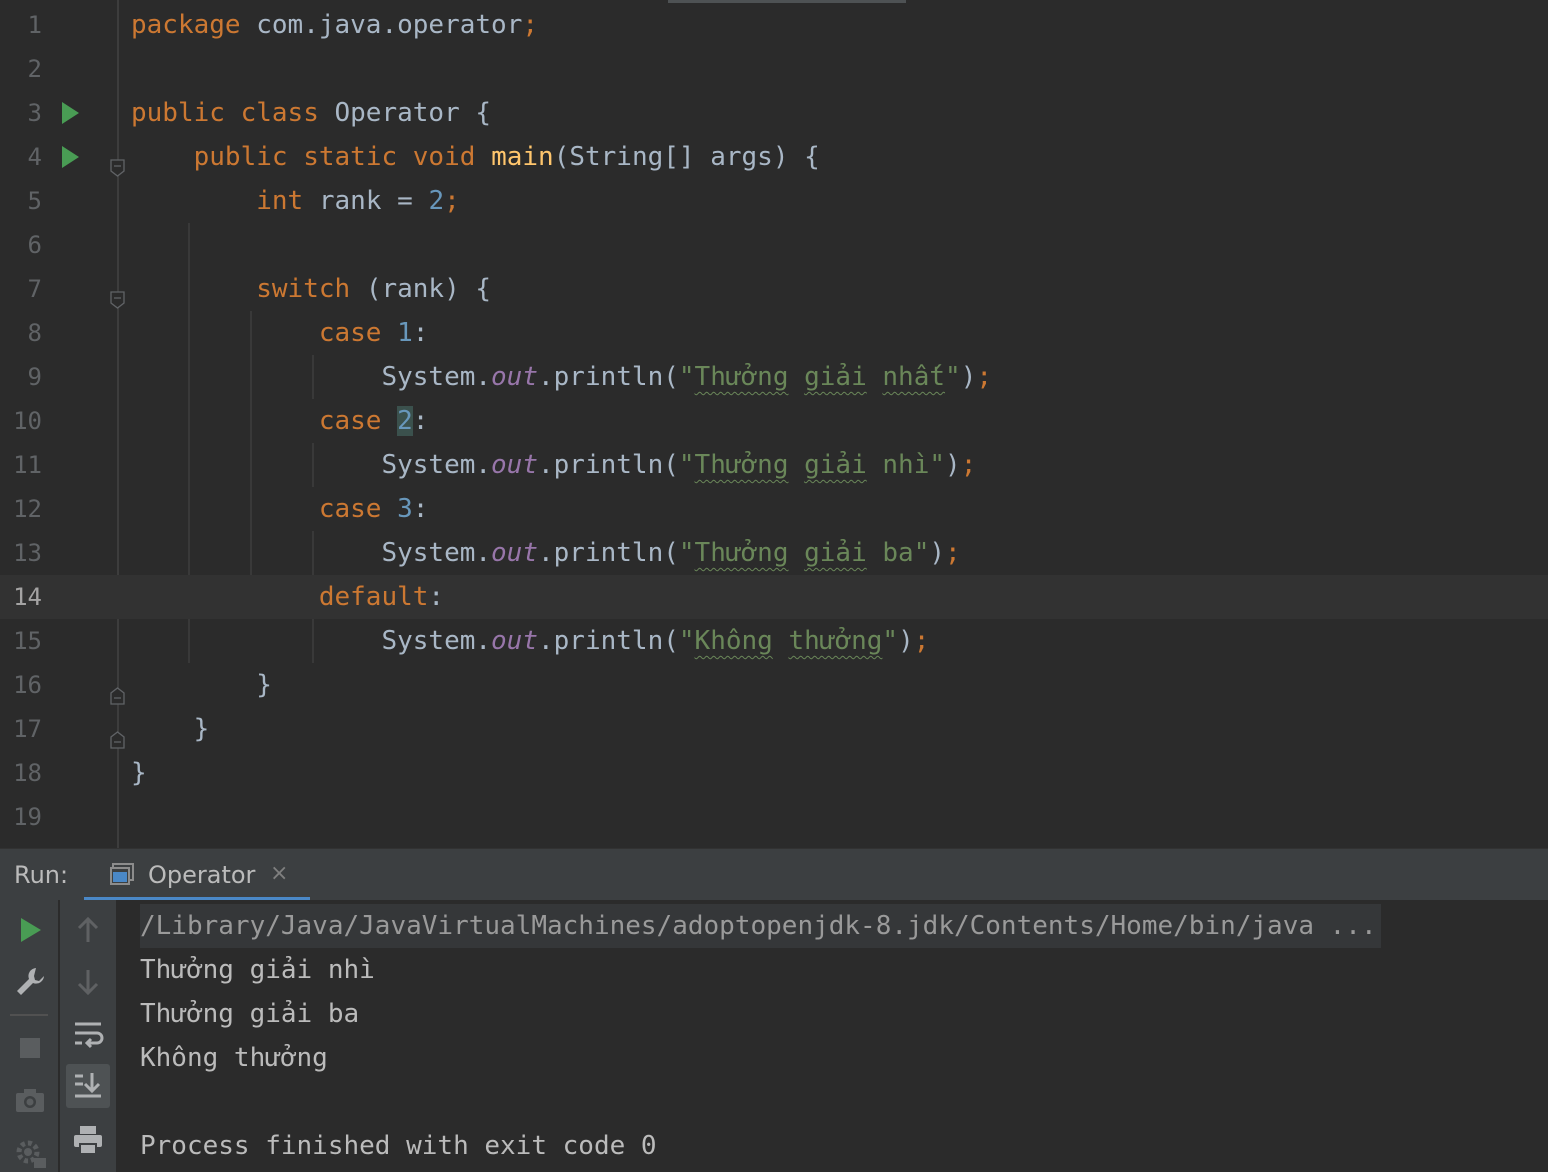 The width and height of the screenshot is (1548, 1172). What do you see at coordinates (287, 597) in the screenshot?
I see `code-text: default:` at bounding box center [287, 597].